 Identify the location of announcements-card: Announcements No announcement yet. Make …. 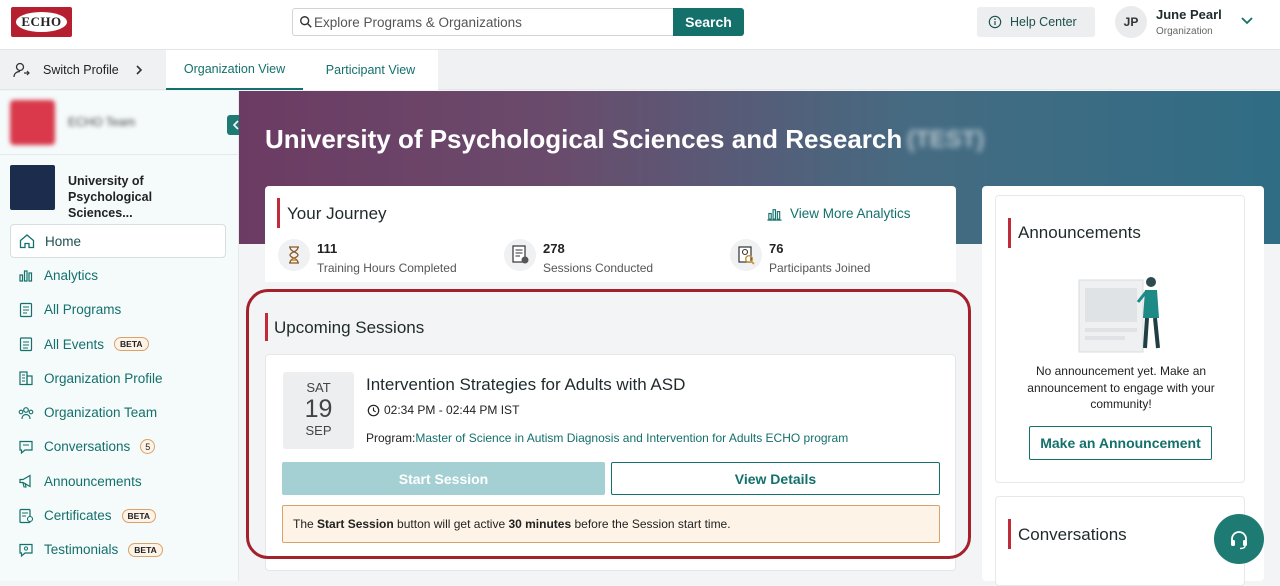
(1120, 339).